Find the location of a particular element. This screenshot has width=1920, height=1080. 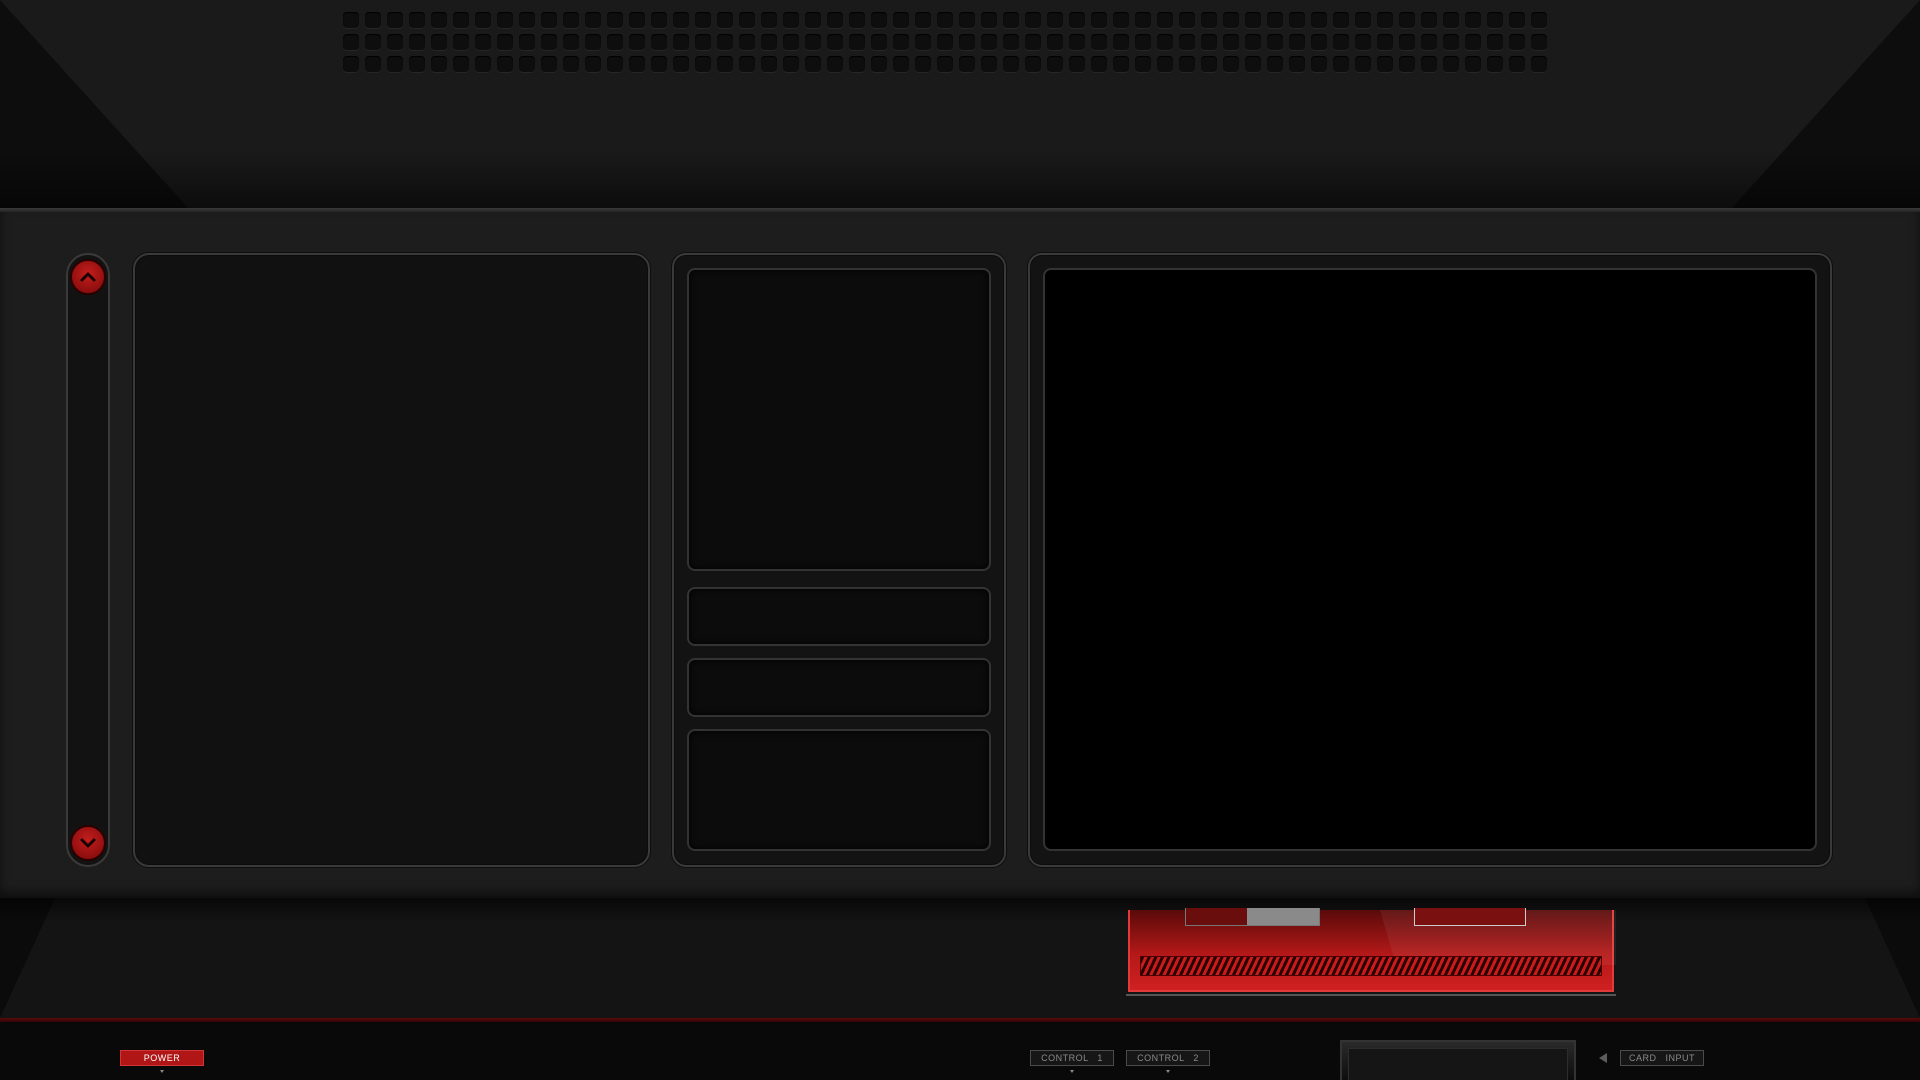

power-button: POWER is located at coordinates (162, 1058).